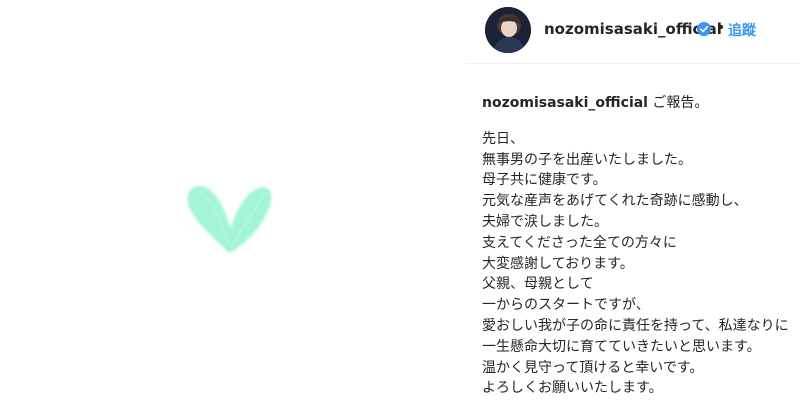  Describe the element at coordinates (558, 263) in the screenshot. I see `caption-line: 大変感謝しております。` at that location.